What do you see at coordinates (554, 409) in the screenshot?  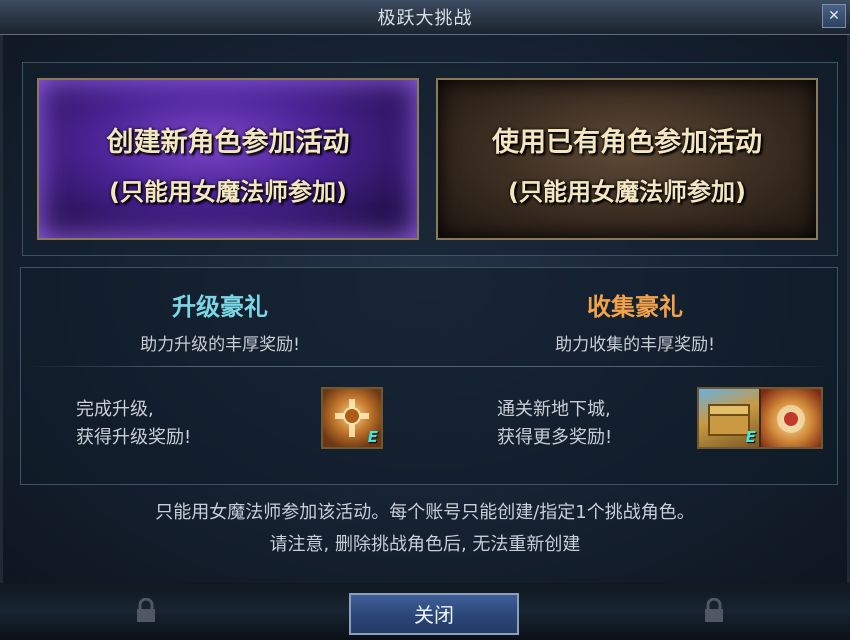 I see `collect-condition-line1: 通关新地下城,` at bounding box center [554, 409].